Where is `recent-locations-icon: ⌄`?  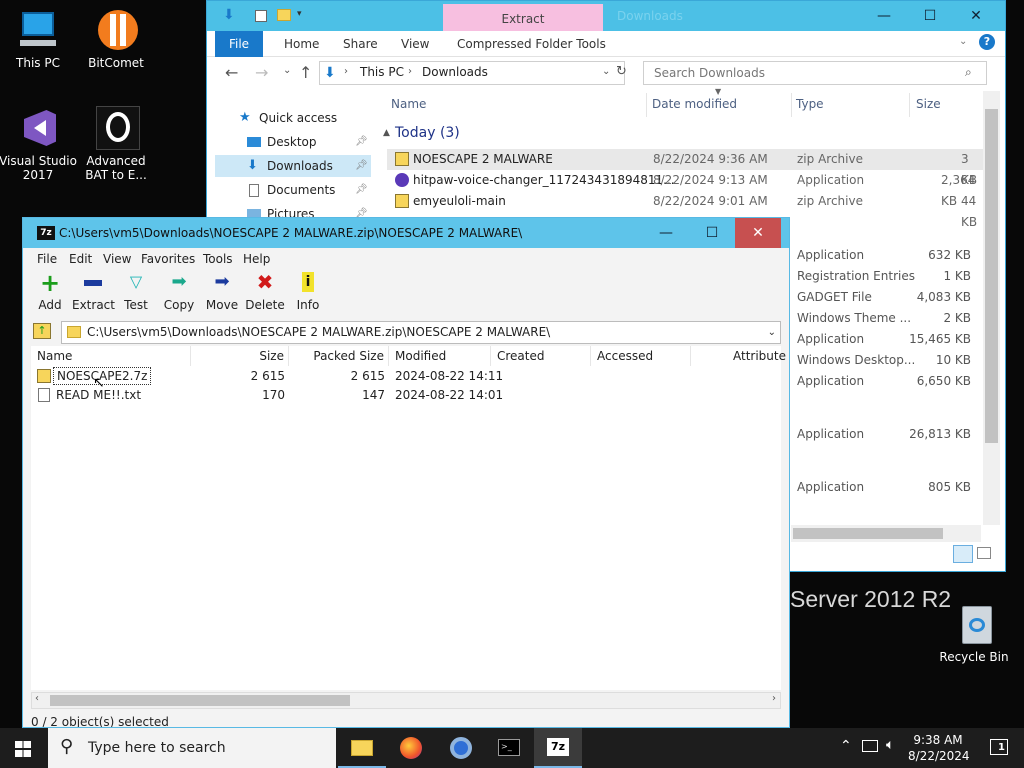
recent-locations-icon: ⌄ is located at coordinates (287, 70).